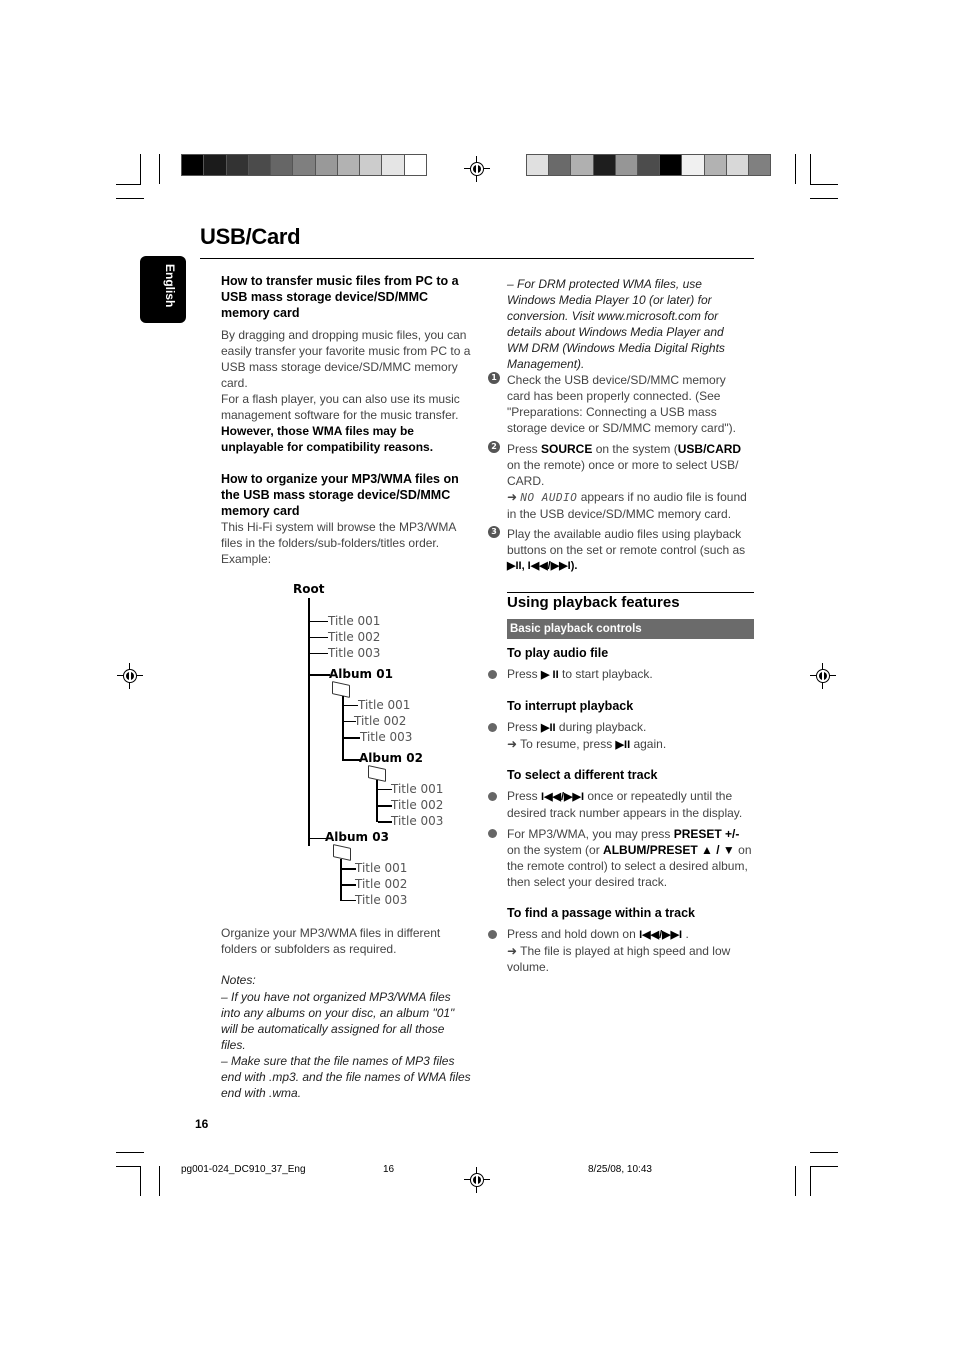  Describe the element at coordinates (630, 592) in the screenshot. I see `section-divider` at that location.